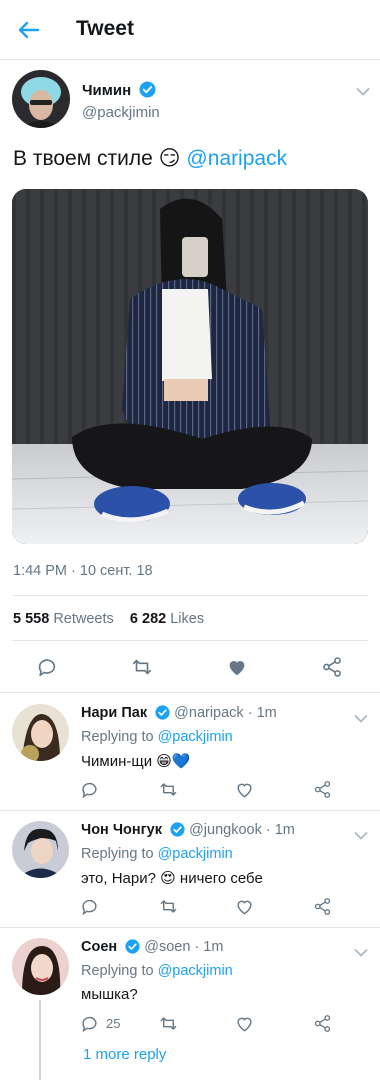  What do you see at coordinates (31, 619) in the screenshot?
I see `retweets-count: 5 558` at bounding box center [31, 619].